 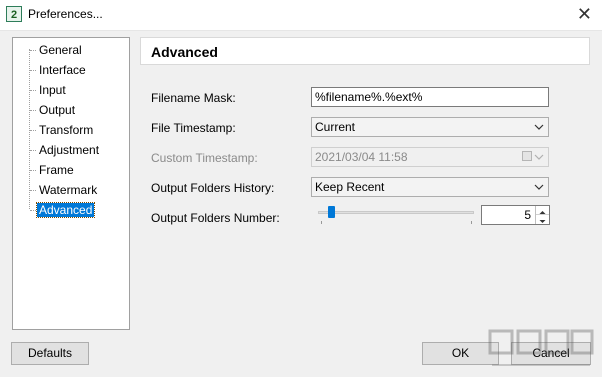 I want to click on defaults-button: Defaults, so click(x=50, y=353).